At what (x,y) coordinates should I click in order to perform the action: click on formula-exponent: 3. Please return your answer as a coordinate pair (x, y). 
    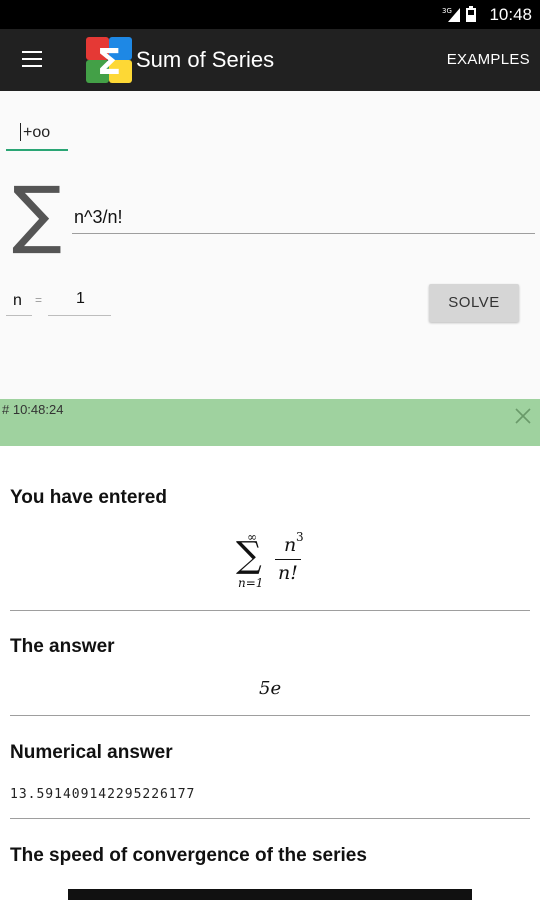
    Looking at the image, I should click on (300, 537).